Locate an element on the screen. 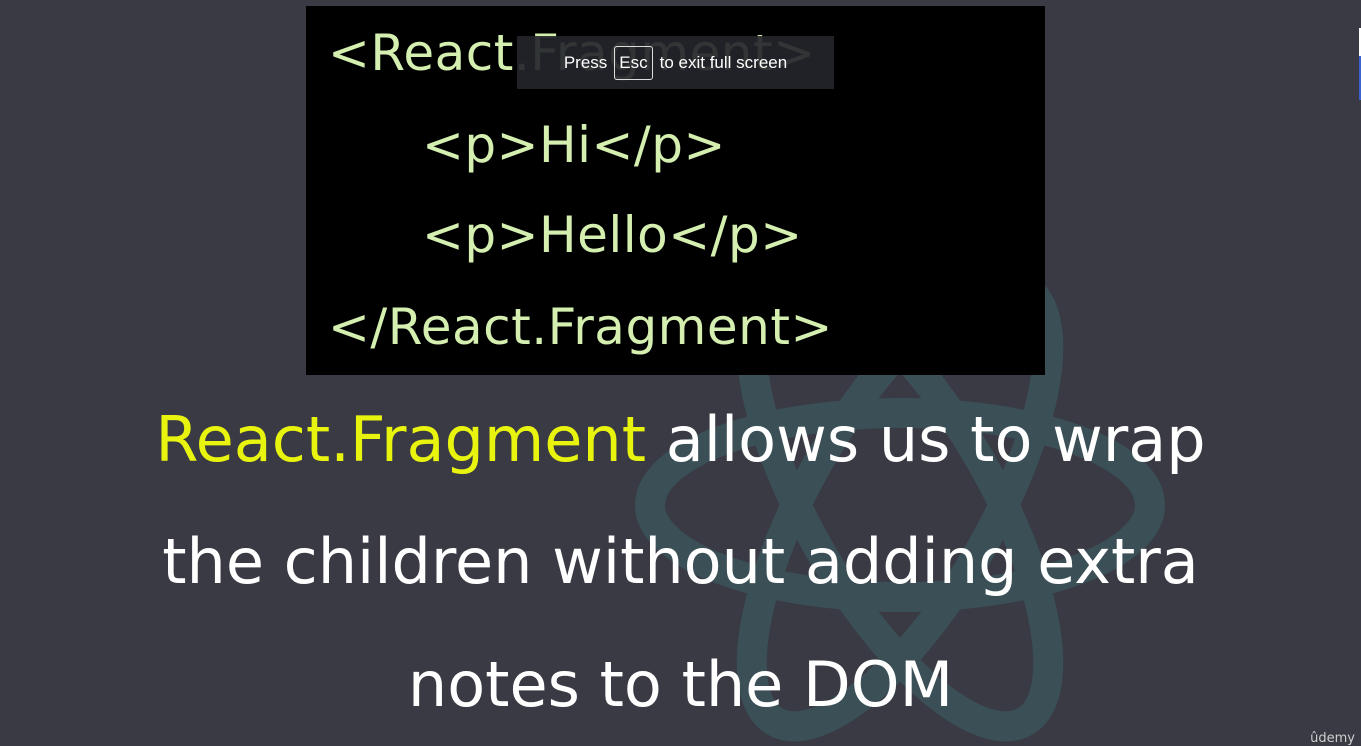 The image size is (1361, 746). fullscreen-toast: Press Esc to exit full screen is located at coordinates (675, 62).